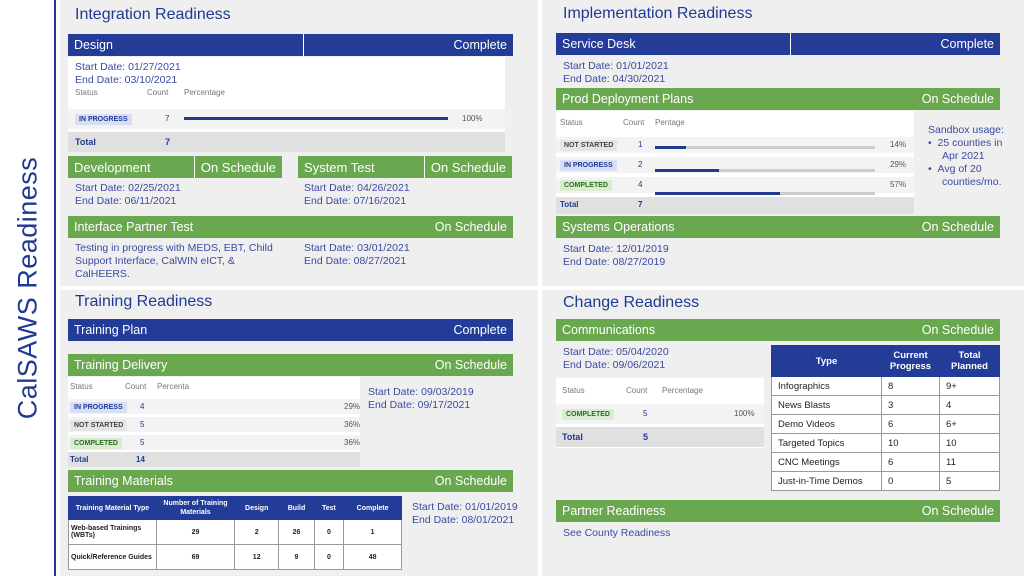  What do you see at coordinates (28, 288) in the screenshot?
I see `sidebar: CalSAWS Readiness` at bounding box center [28, 288].